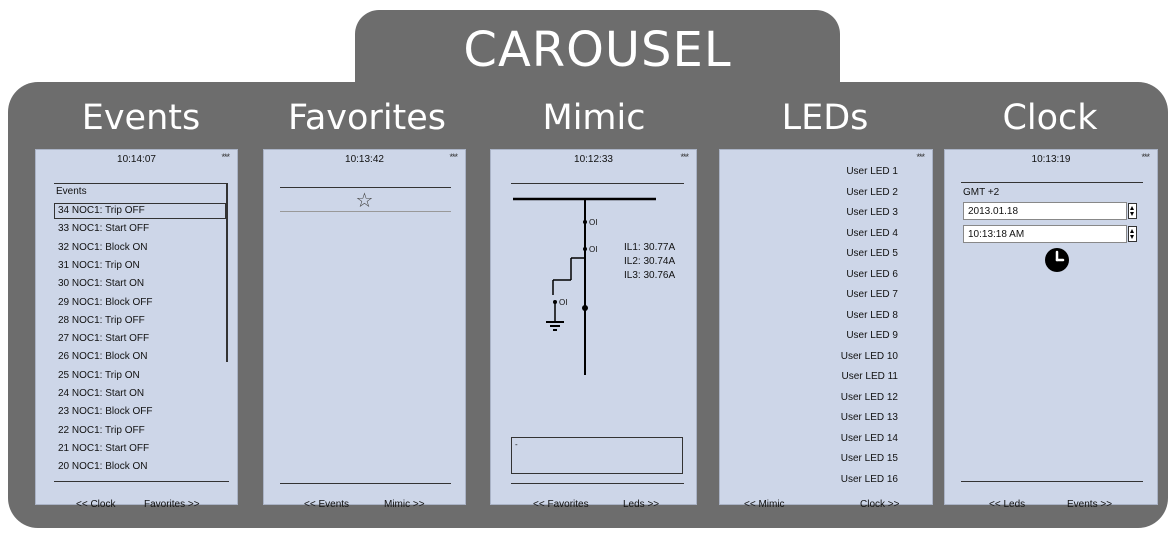 This screenshot has width=1172, height=533. I want to click on favorites-heading: Favorites, so click(367, 118).